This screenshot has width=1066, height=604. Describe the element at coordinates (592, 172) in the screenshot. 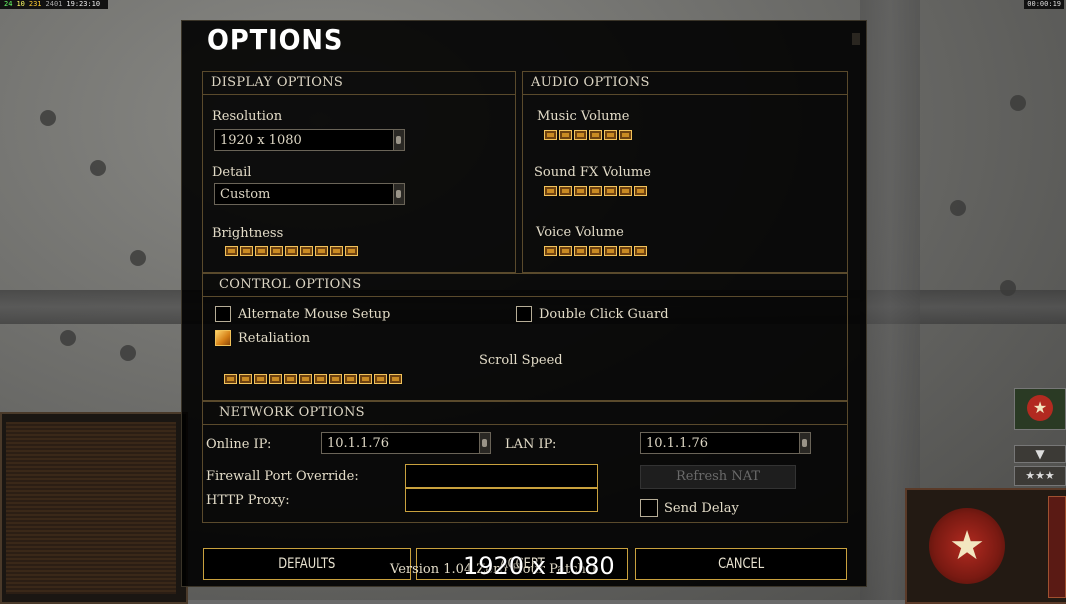

I see `sfx-volume-label: Sound FX Volume` at that location.